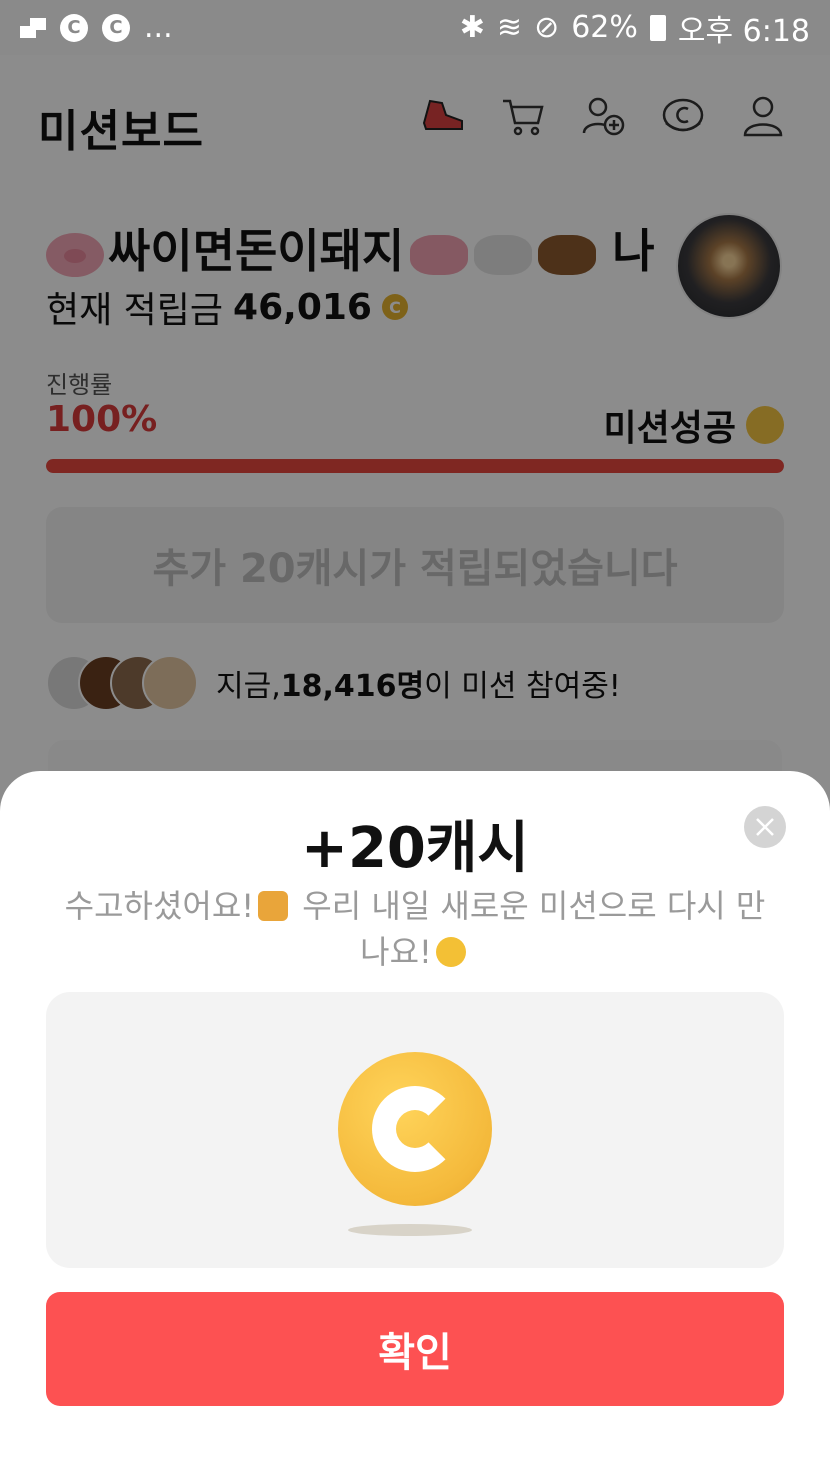 This screenshot has width=830, height=1476. Describe the element at coordinates (472, 27) in the screenshot. I see `bluetooth-icon: ✱` at that location.